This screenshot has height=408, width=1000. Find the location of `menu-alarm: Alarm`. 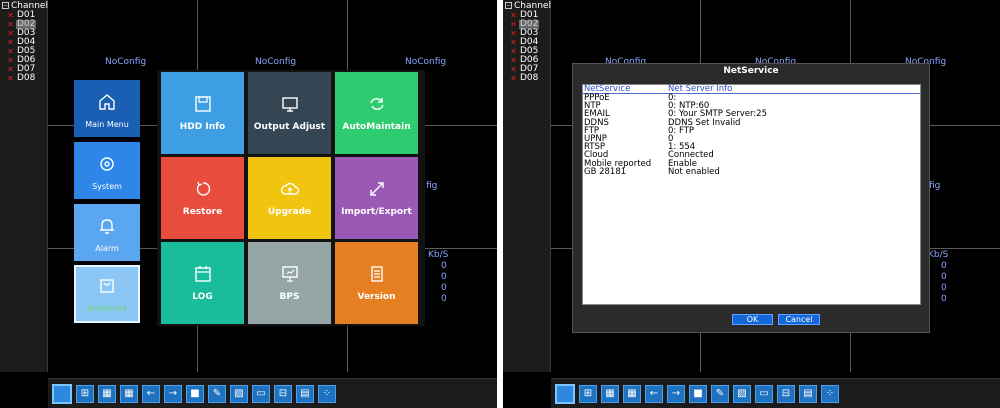

menu-alarm: Alarm is located at coordinates (107, 232).